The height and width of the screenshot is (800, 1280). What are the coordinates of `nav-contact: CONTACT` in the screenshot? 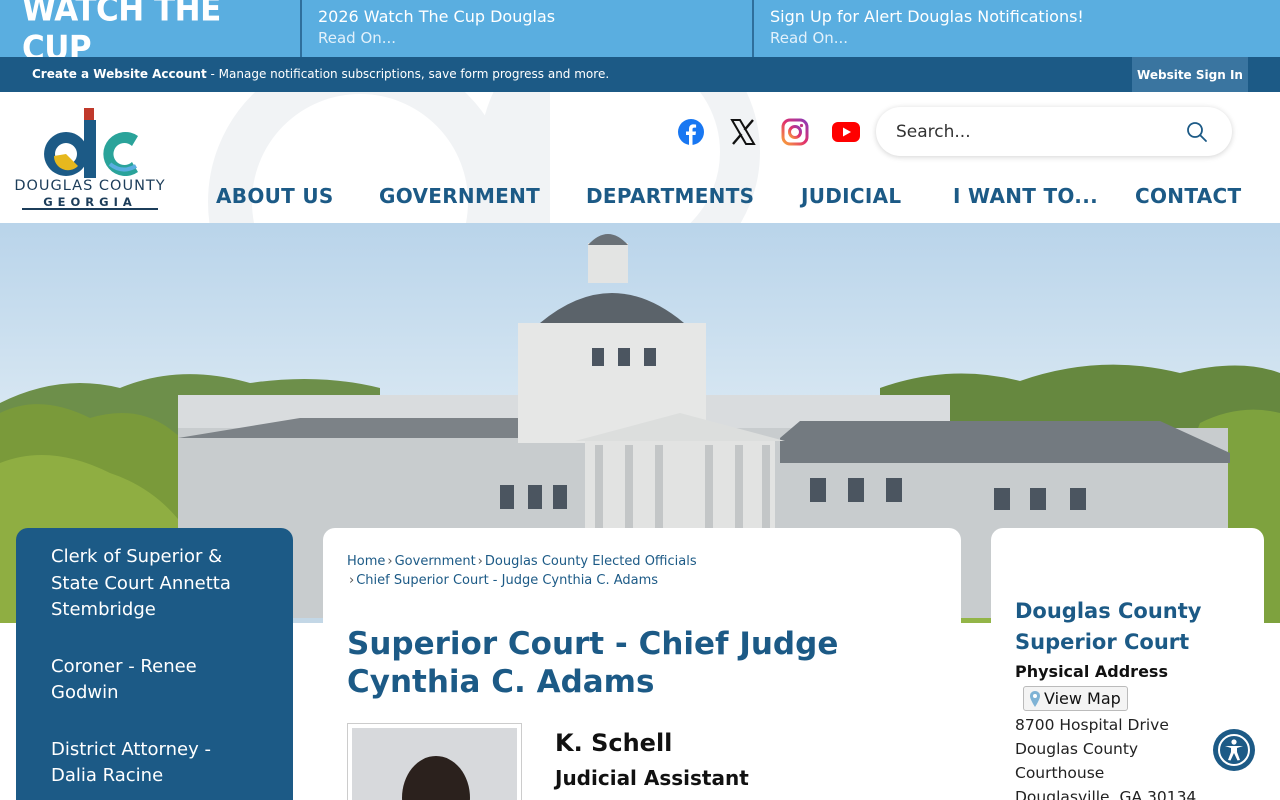 It's located at (1188, 196).